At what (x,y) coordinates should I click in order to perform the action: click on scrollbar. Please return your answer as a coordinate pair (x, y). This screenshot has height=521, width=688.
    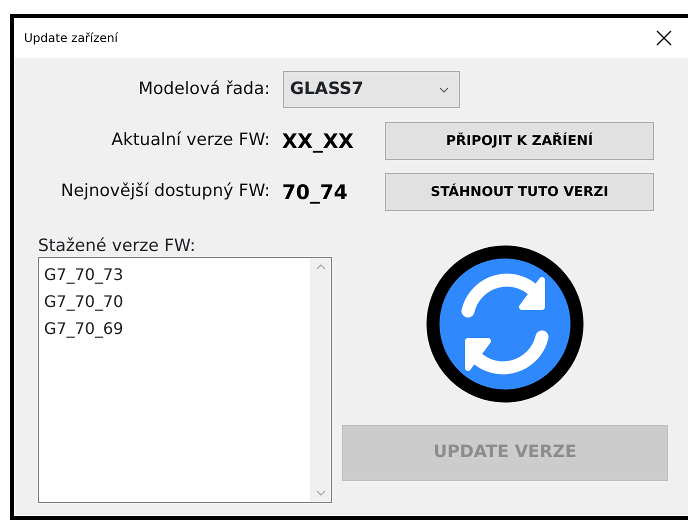
    Looking at the image, I should click on (320, 380).